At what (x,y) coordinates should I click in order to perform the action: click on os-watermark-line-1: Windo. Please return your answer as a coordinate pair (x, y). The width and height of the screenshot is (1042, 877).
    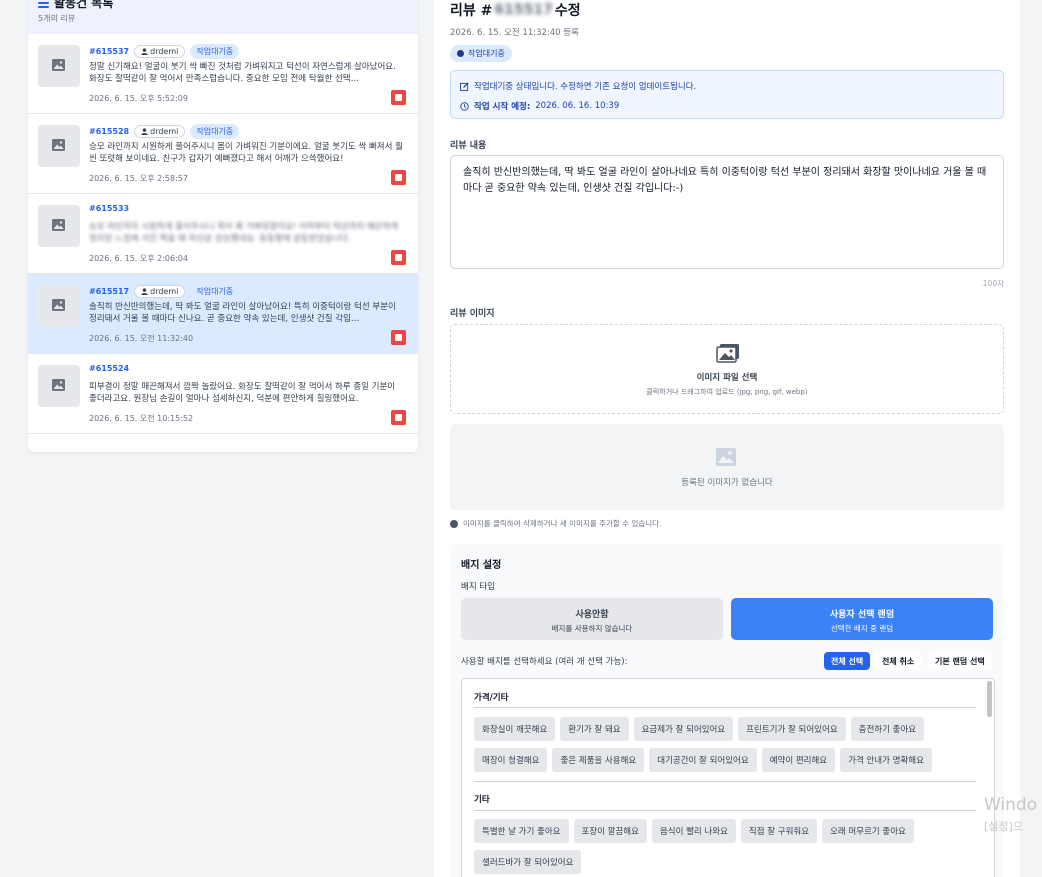
    Looking at the image, I should click on (1011, 805).